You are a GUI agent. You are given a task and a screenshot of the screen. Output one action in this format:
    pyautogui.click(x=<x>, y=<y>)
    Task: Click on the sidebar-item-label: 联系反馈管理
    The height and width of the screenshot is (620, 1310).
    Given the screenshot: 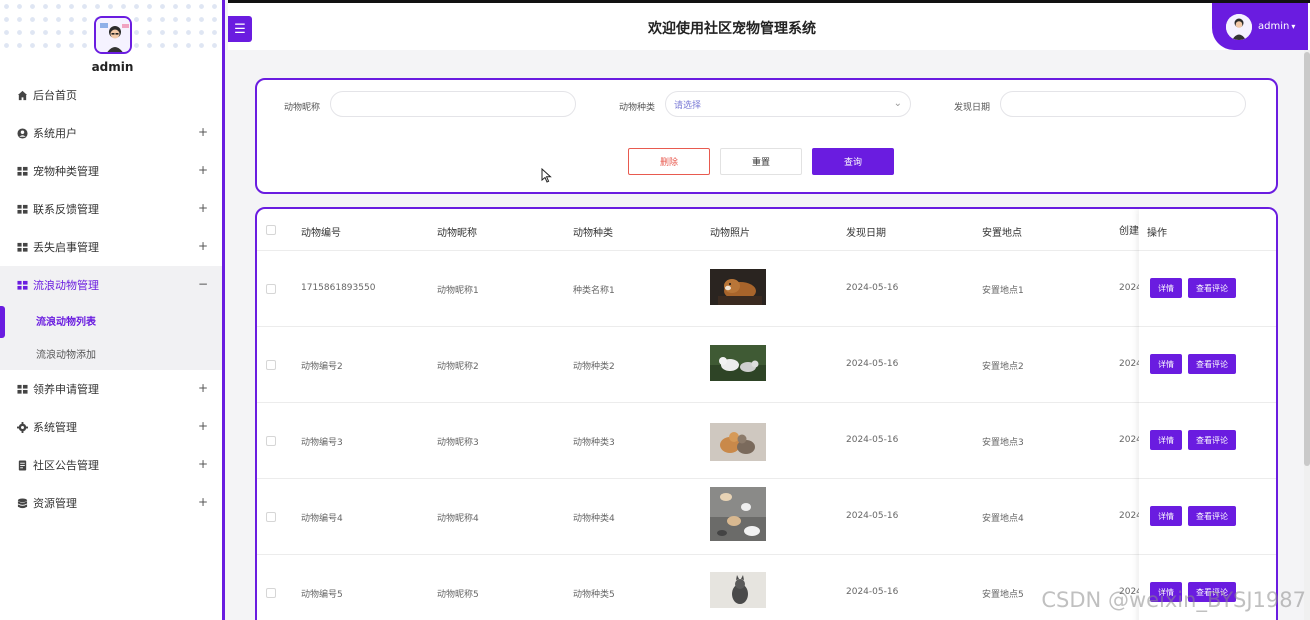 What is the action you would take?
    pyautogui.click(x=66, y=209)
    